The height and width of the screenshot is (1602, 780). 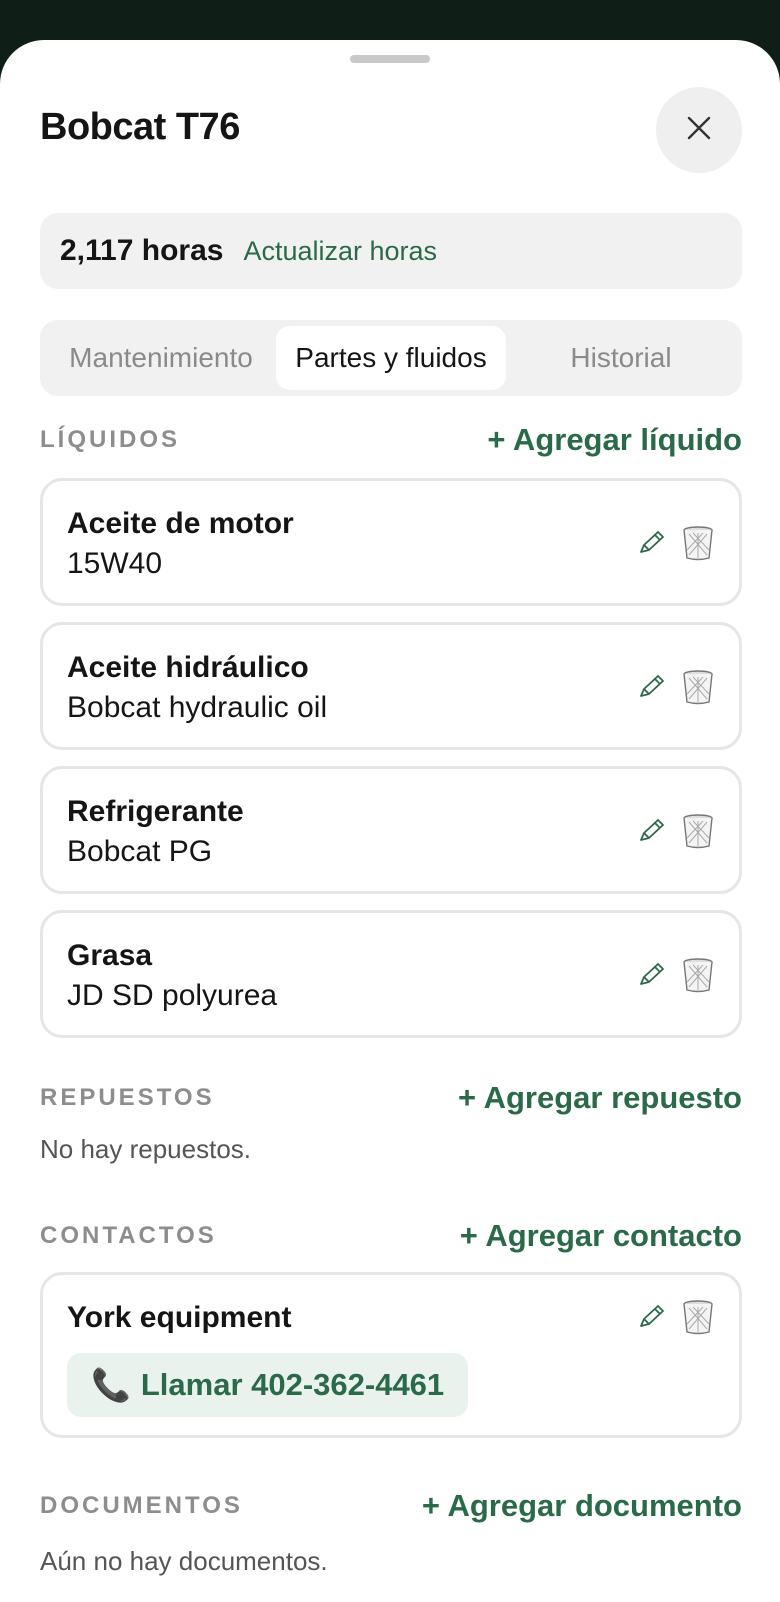 I want to click on contacts-label: CONTACTOS, so click(x=128, y=1235).